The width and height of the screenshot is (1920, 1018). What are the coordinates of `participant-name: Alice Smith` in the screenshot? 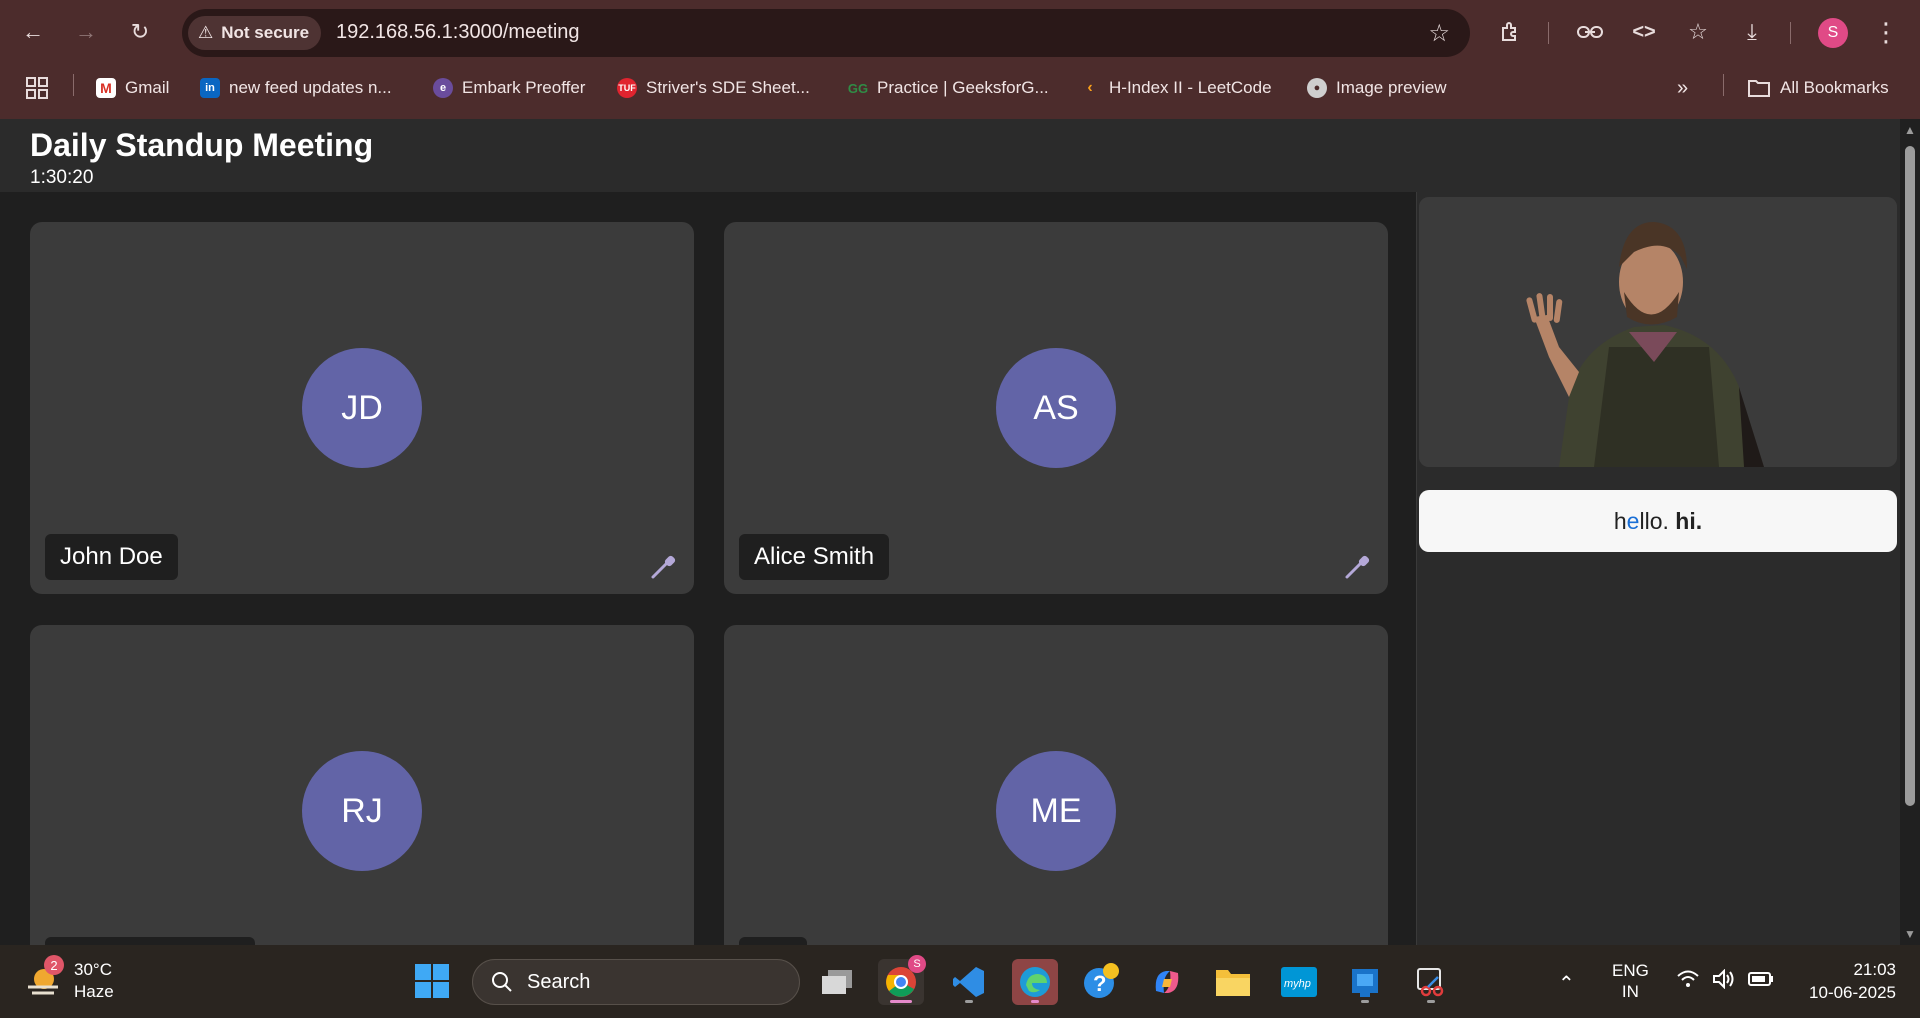 It's located at (814, 557).